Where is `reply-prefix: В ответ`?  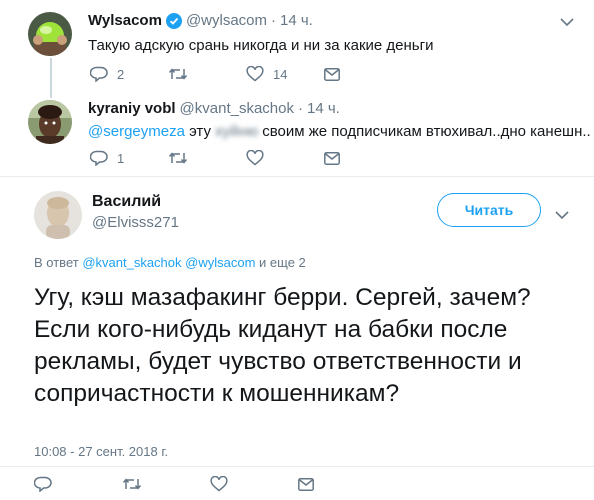 reply-prefix: В ответ is located at coordinates (56, 262).